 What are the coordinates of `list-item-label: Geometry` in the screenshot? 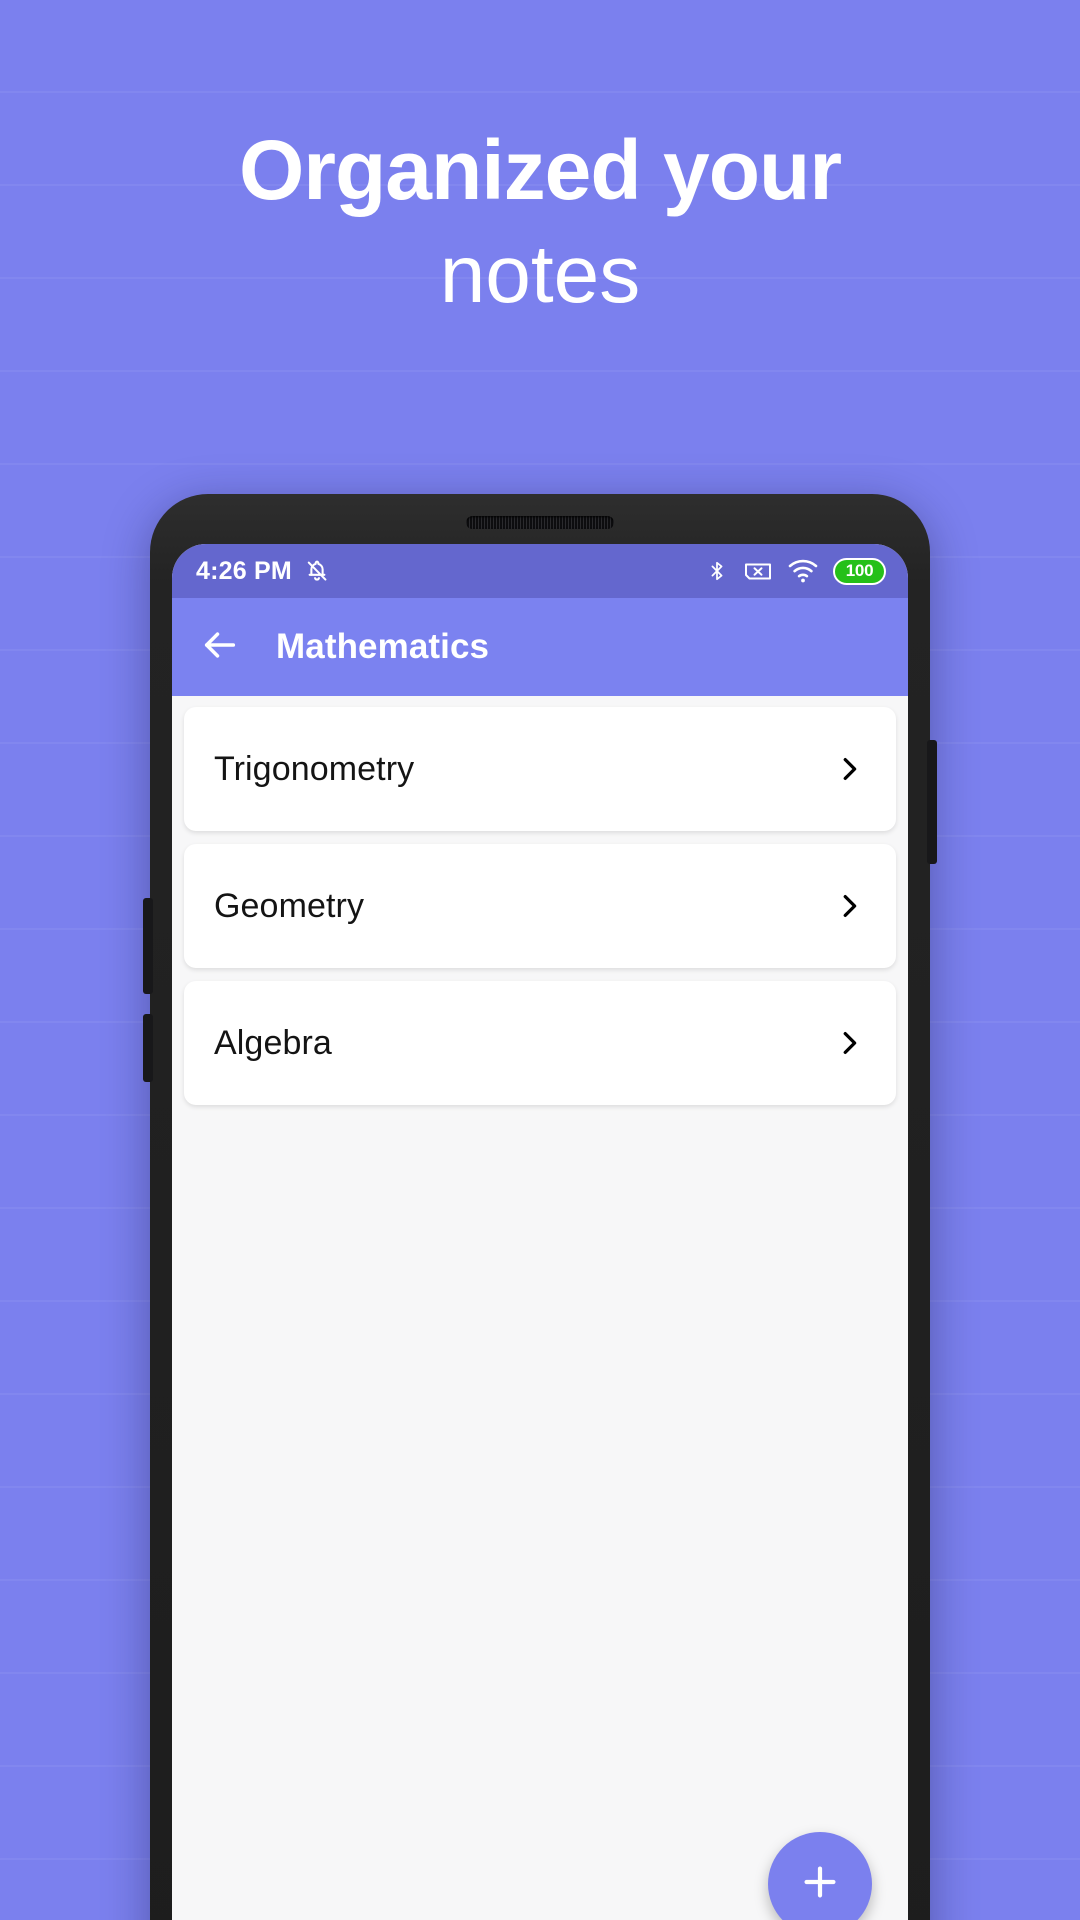 It's located at (289, 905).